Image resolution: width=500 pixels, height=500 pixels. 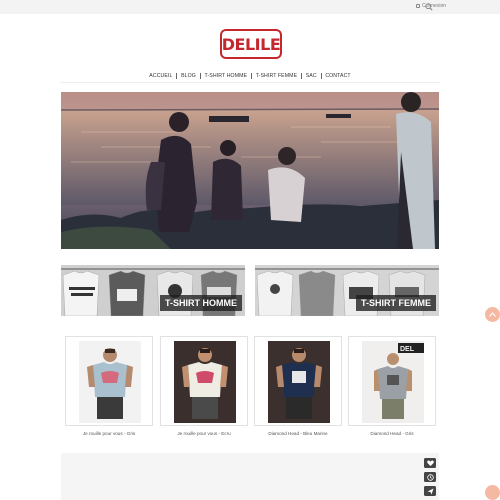 I want to click on top-bar: Connexion, so click(x=250, y=7).